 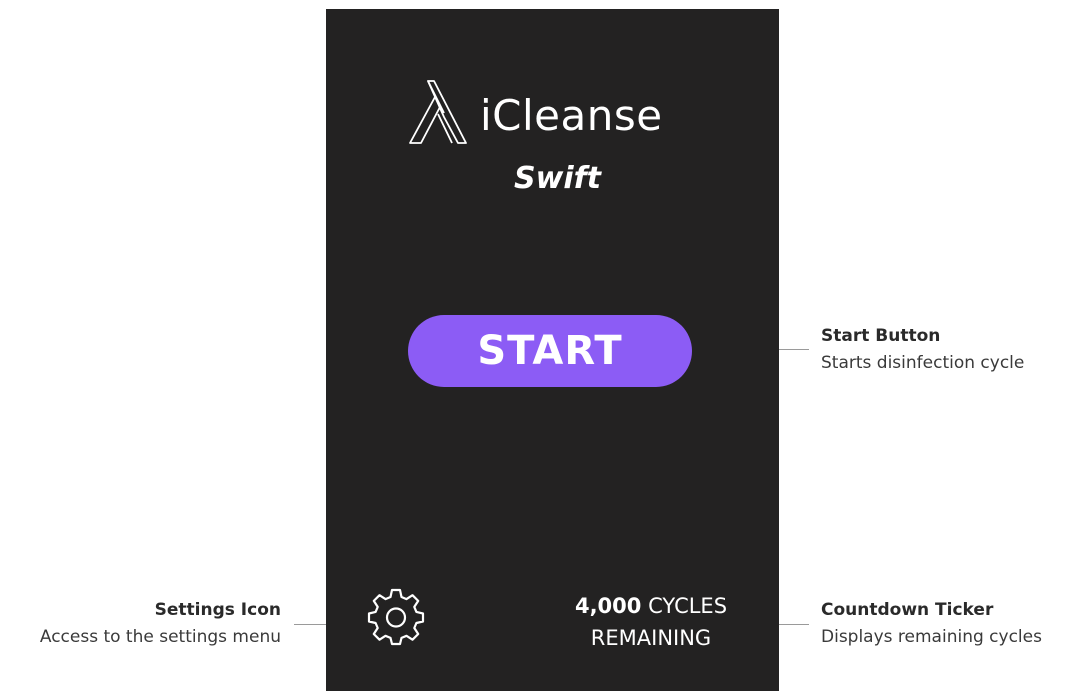 I want to click on icleanse-logo-icon, so click(x=438, y=112).